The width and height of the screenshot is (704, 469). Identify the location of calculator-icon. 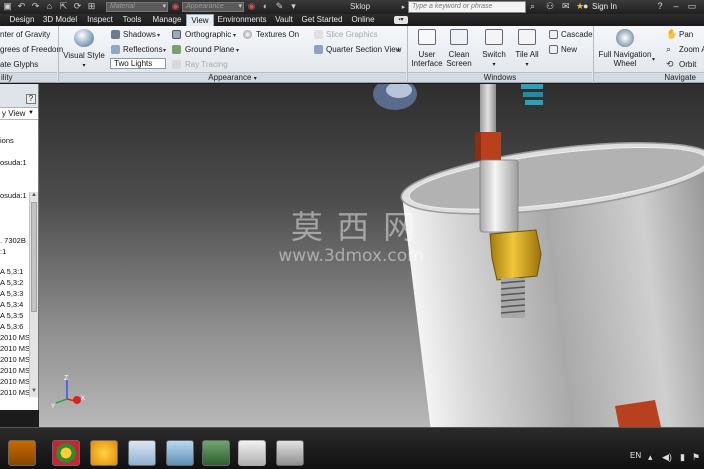
(180, 453).